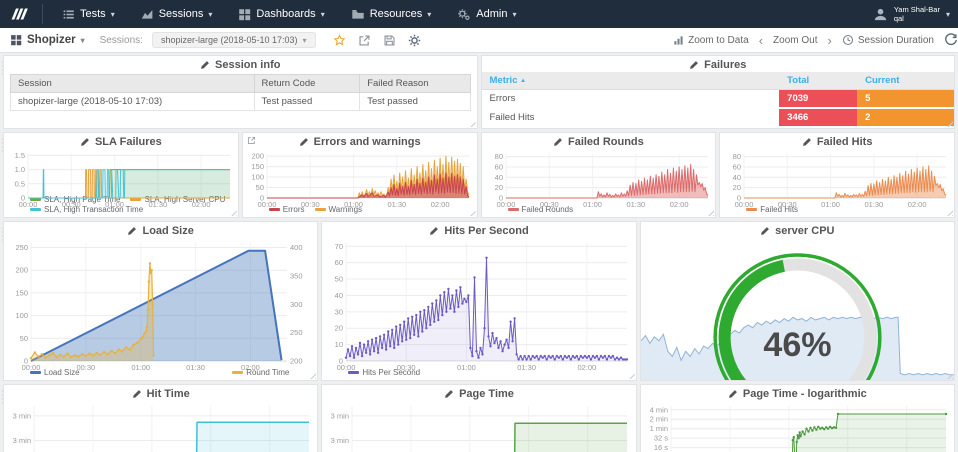  I want to click on favorite-star-icon, so click(339, 40).